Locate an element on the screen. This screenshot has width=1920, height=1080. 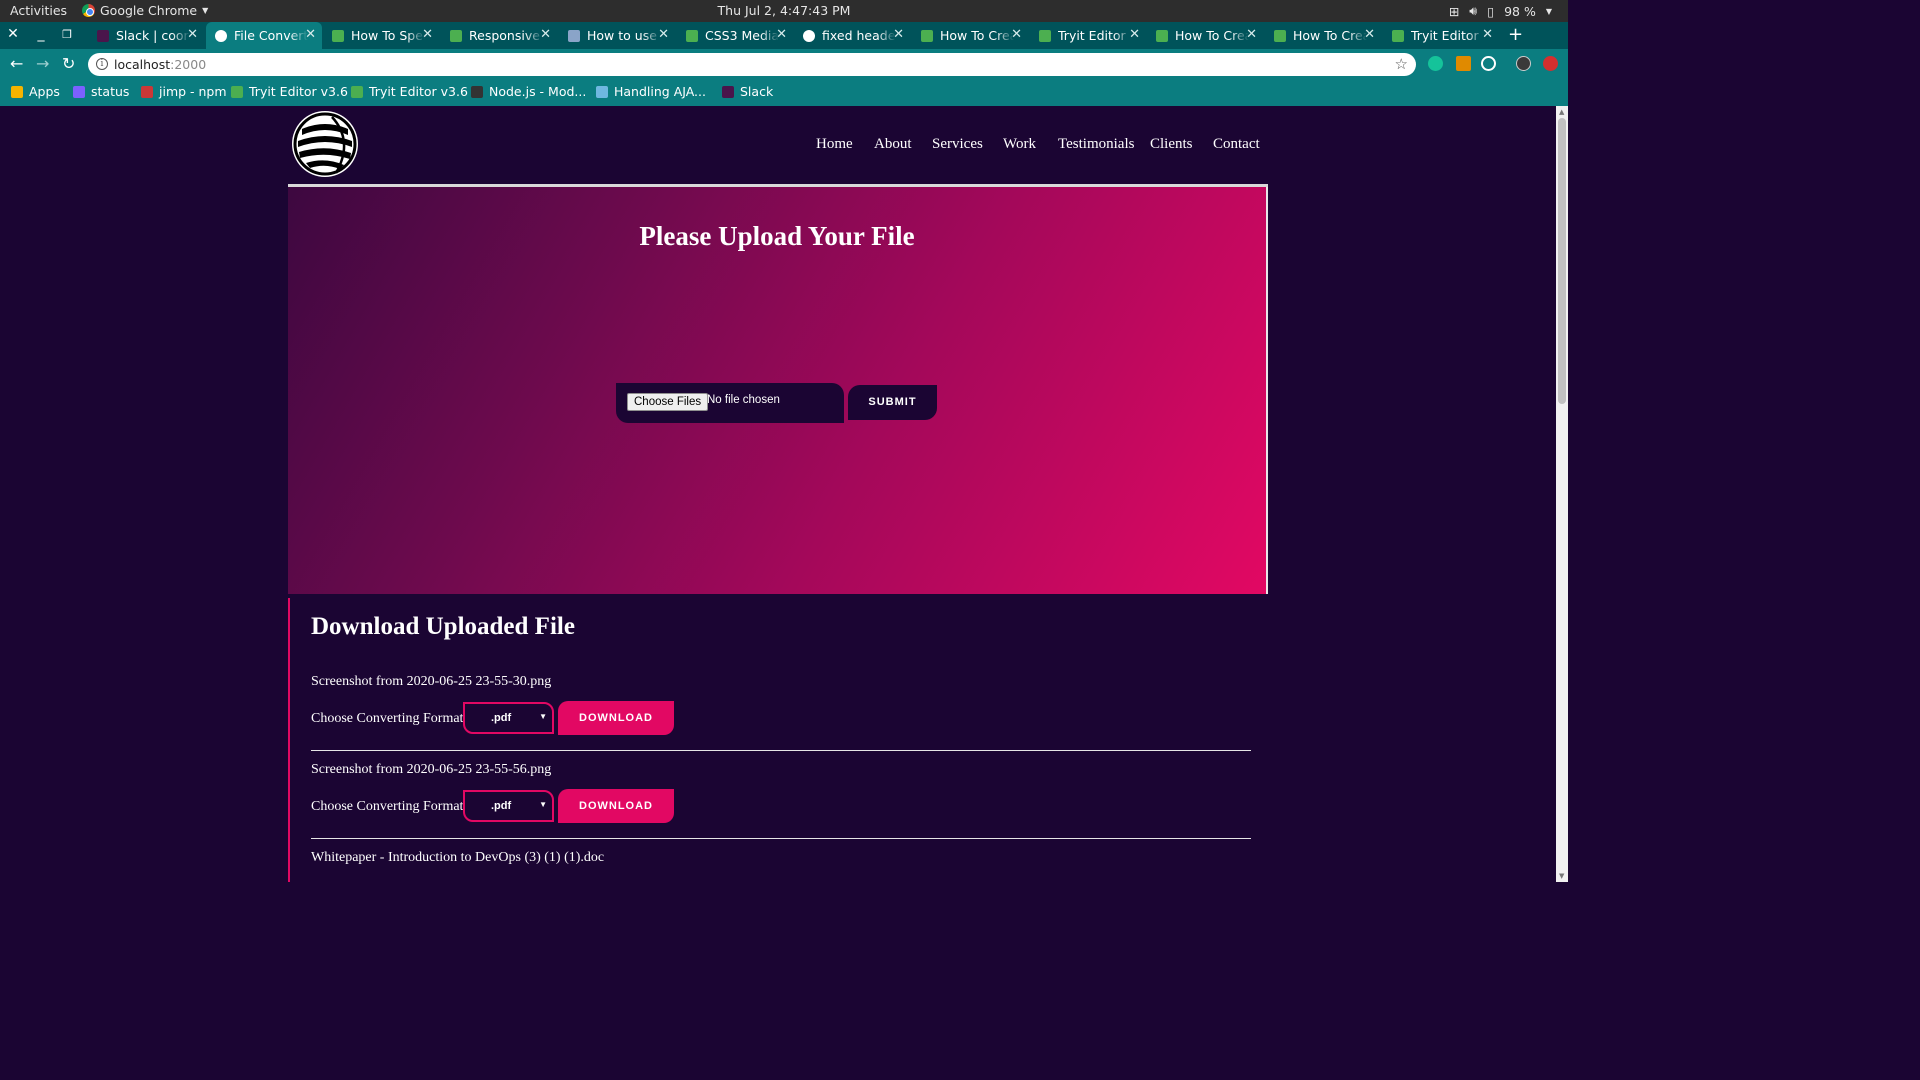
choose-files-button: Choose Files is located at coordinates (668, 402).